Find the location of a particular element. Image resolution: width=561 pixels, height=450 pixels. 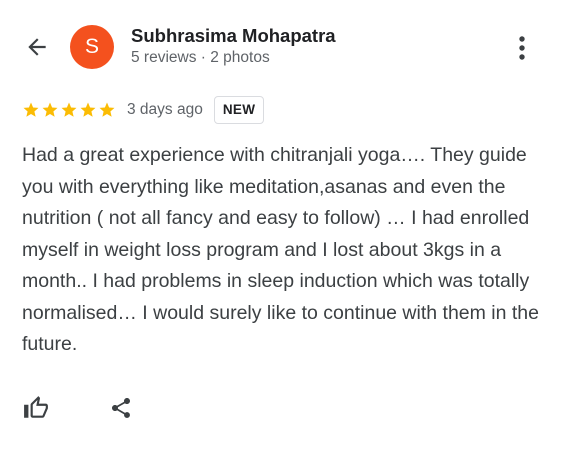

like-button is located at coordinates (36, 408).